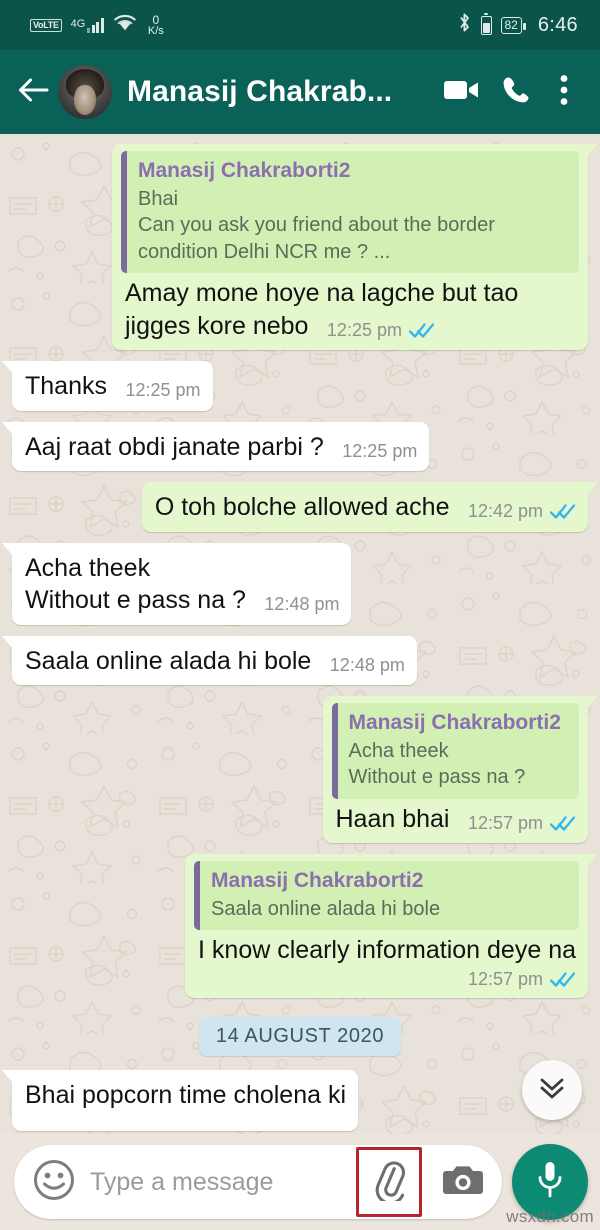 The image size is (600, 1230). I want to click on message-row: Saala online alada hi bole 12:48 pm, so click(295, 660).